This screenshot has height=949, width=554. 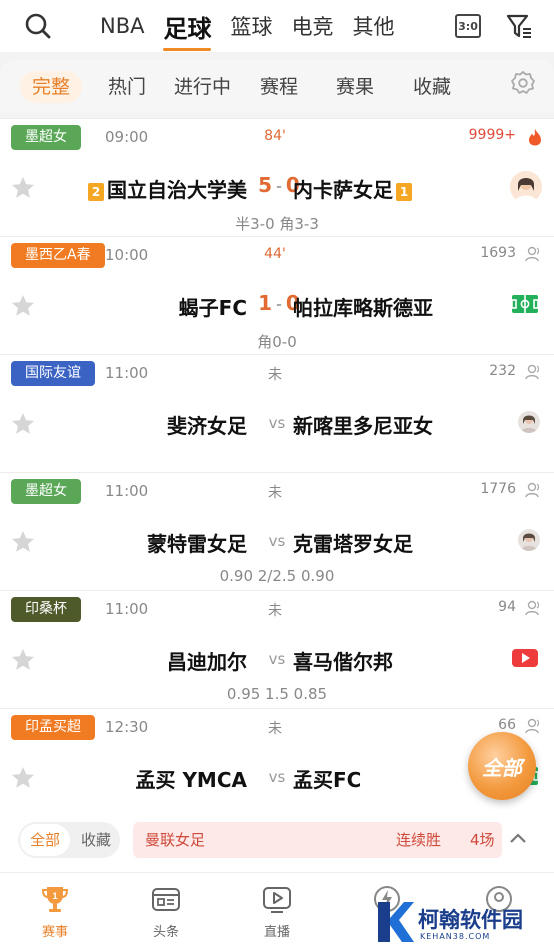 I want to click on home-score: 5, so click(x=265, y=185).